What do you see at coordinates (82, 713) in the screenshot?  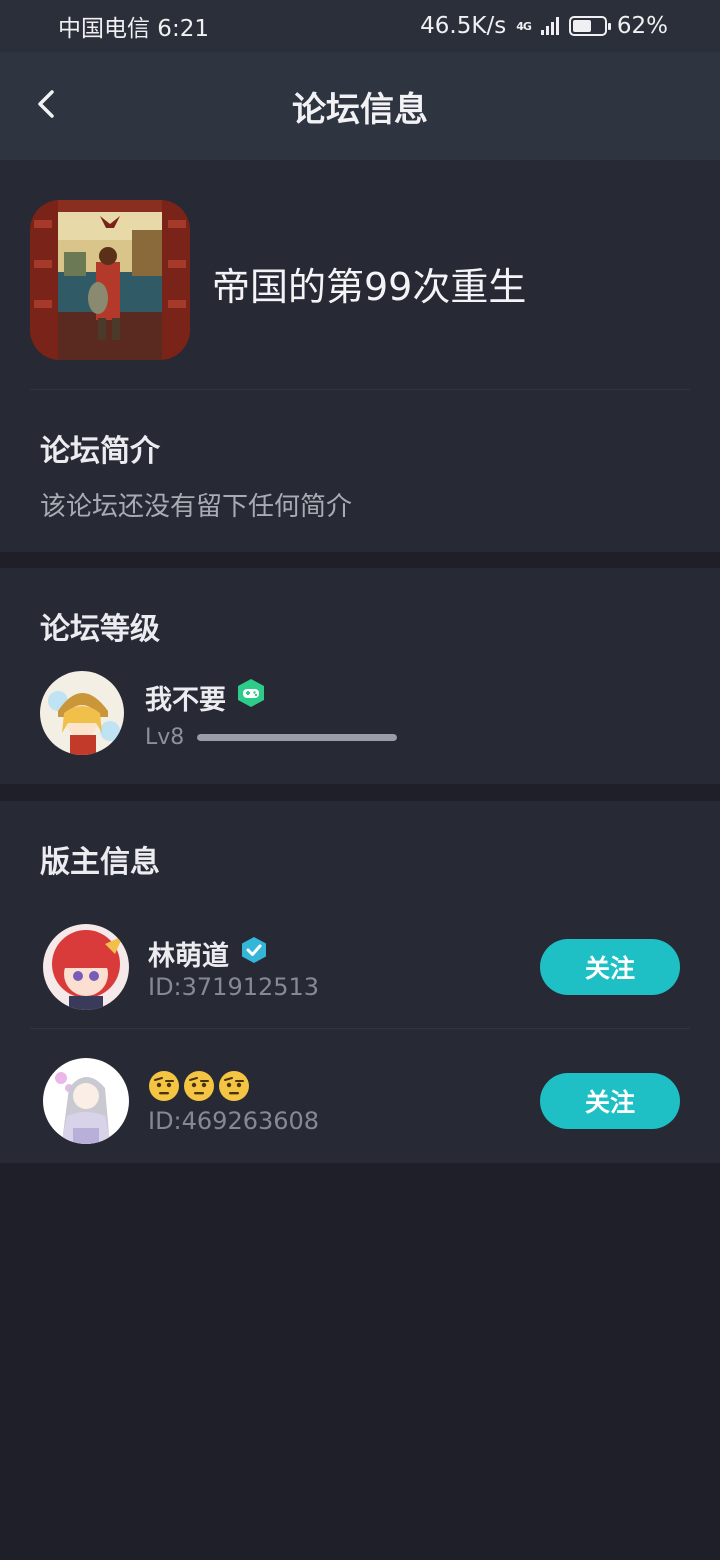 I see `avatar` at bounding box center [82, 713].